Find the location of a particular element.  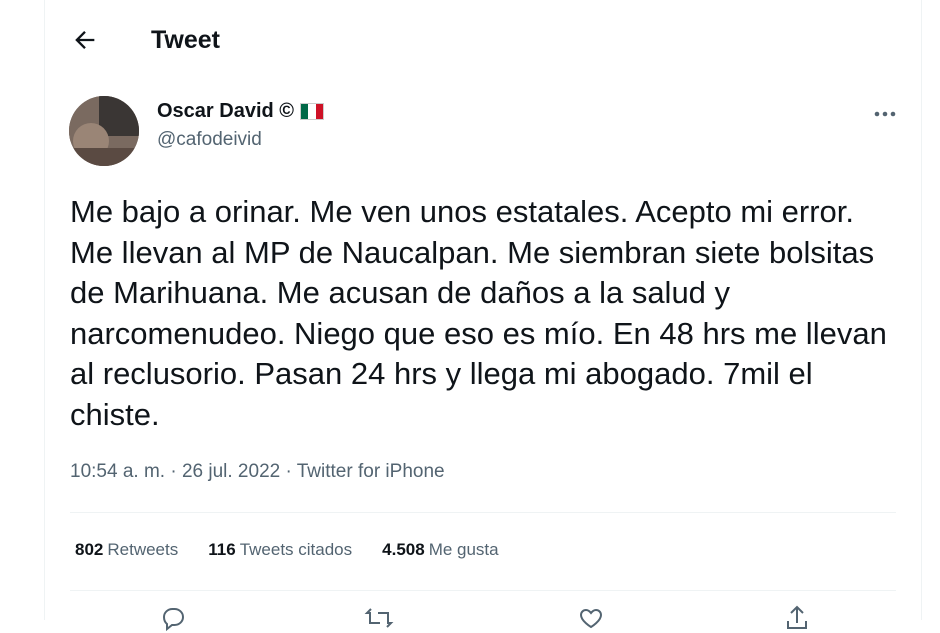

likes-stat: 4.508 Me gusta is located at coordinates (440, 550).